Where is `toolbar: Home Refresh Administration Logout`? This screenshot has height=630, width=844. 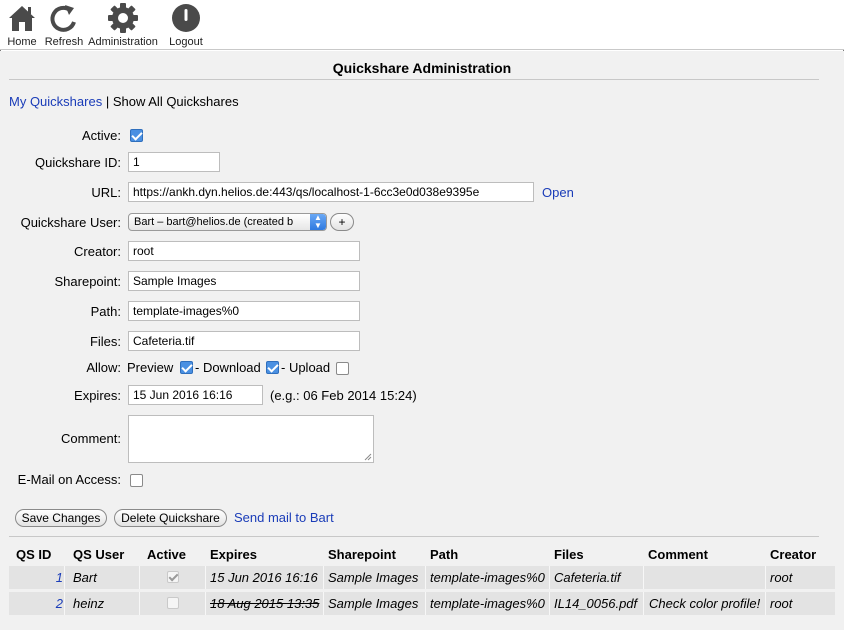
toolbar: Home Refresh Administration Logout is located at coordinates (422, 25).